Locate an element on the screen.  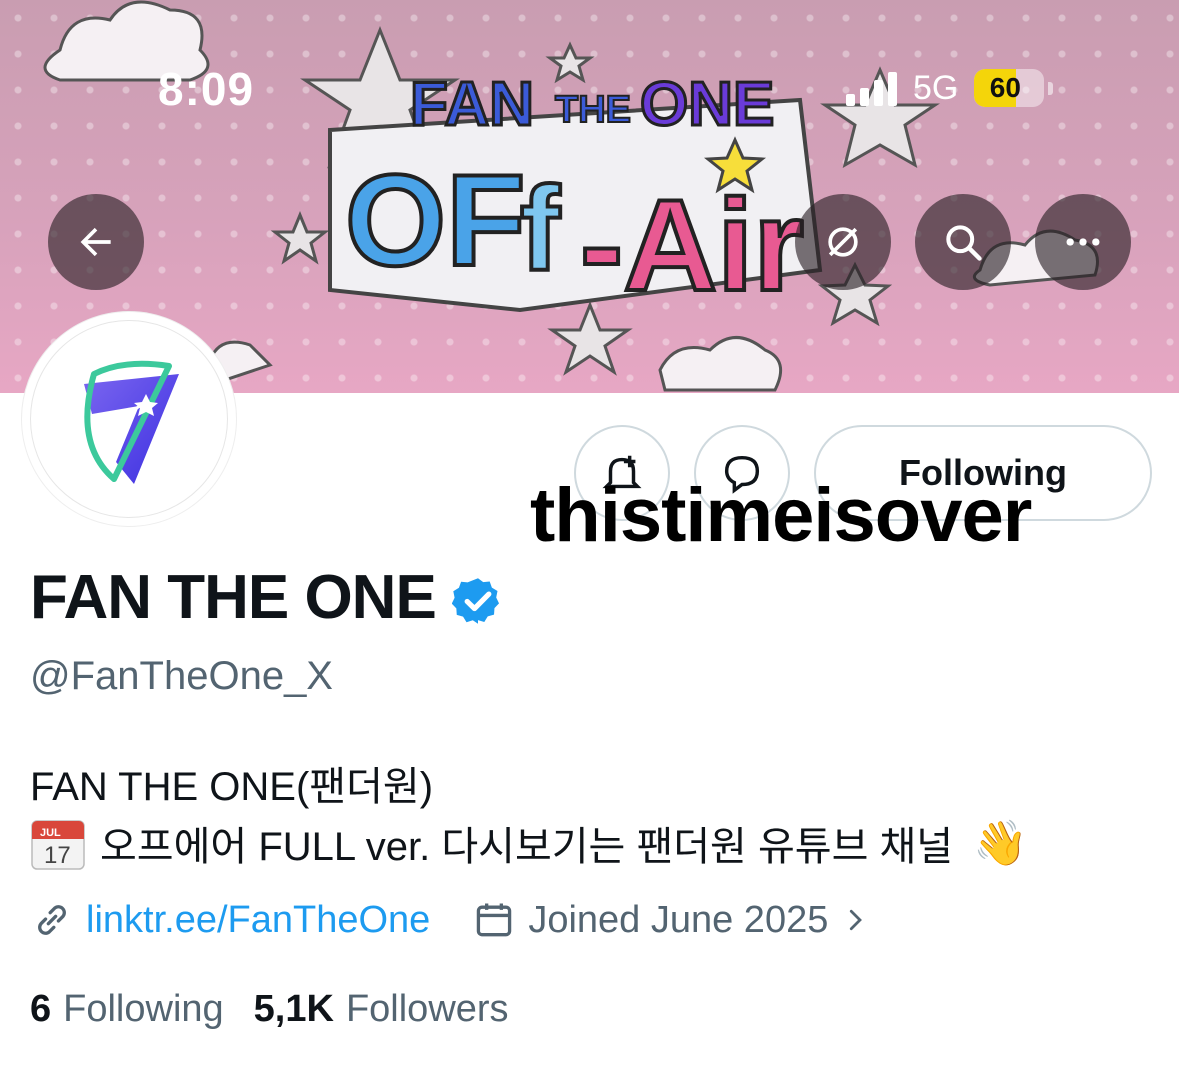
link-icon is located at coordinates (52, 920).